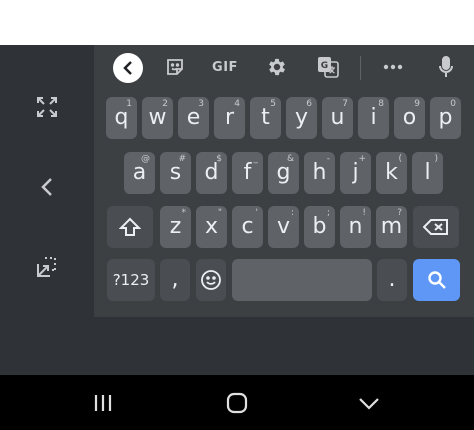  What do you see at coordinates (237, 402) in the screenshot?
I see `home-button` at bounding box center [237, 402].